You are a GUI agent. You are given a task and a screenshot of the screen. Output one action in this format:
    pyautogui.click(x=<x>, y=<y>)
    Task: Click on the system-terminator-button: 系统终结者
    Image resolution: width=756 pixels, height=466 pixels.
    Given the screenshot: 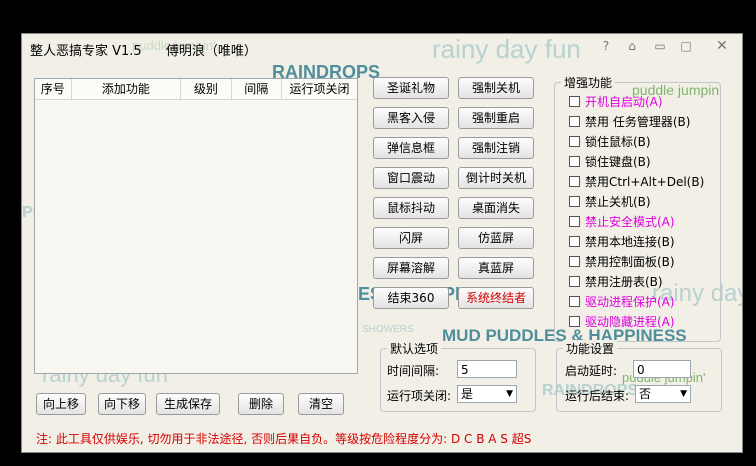 What is the action you would take?
    pyautogui.click(x=496, y=298)
    